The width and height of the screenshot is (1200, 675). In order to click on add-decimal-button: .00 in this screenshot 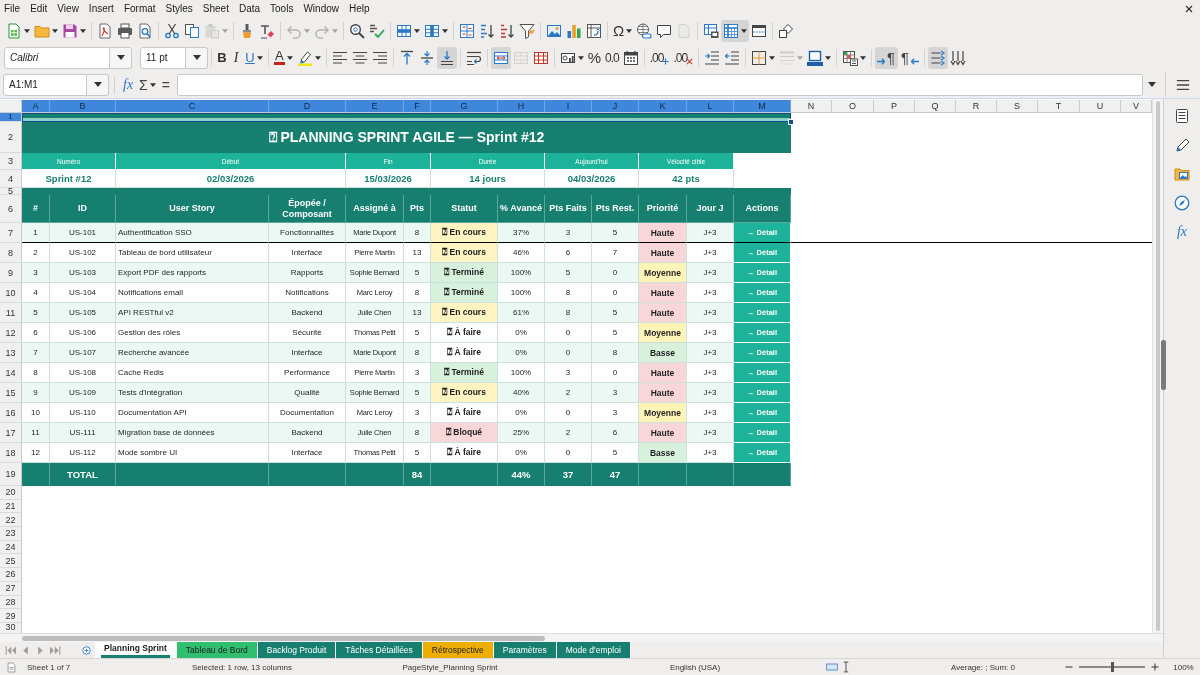, I will do `click(659, 57)`.